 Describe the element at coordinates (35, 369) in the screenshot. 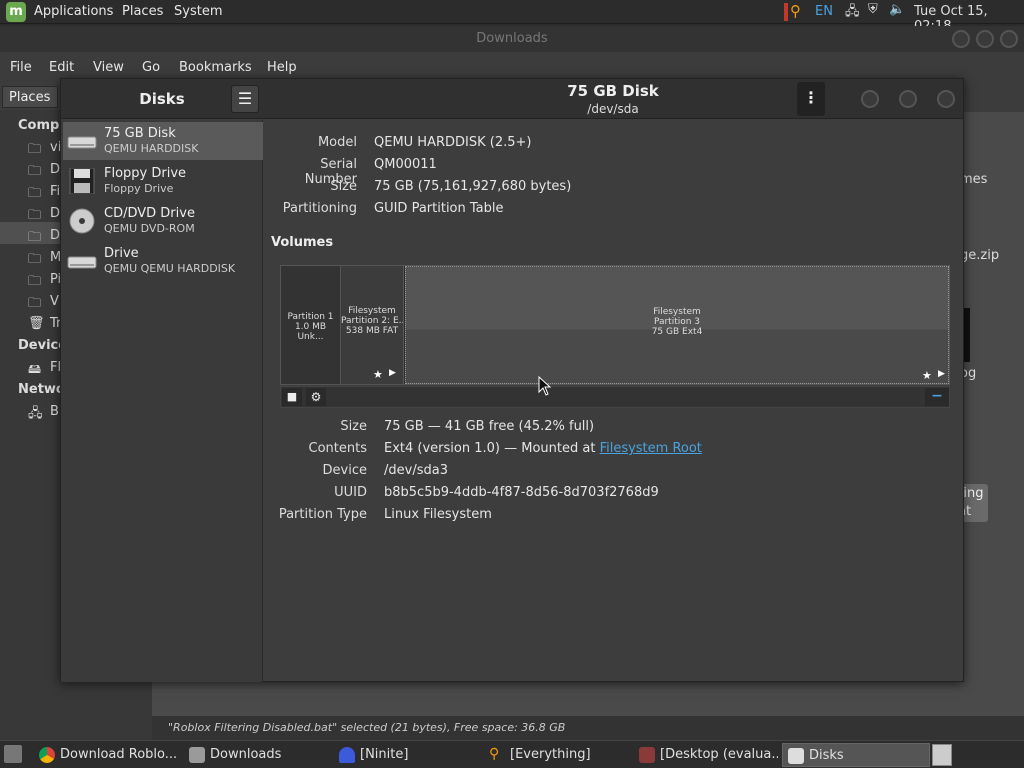

I see `drive-icon: 🖴` at that location.